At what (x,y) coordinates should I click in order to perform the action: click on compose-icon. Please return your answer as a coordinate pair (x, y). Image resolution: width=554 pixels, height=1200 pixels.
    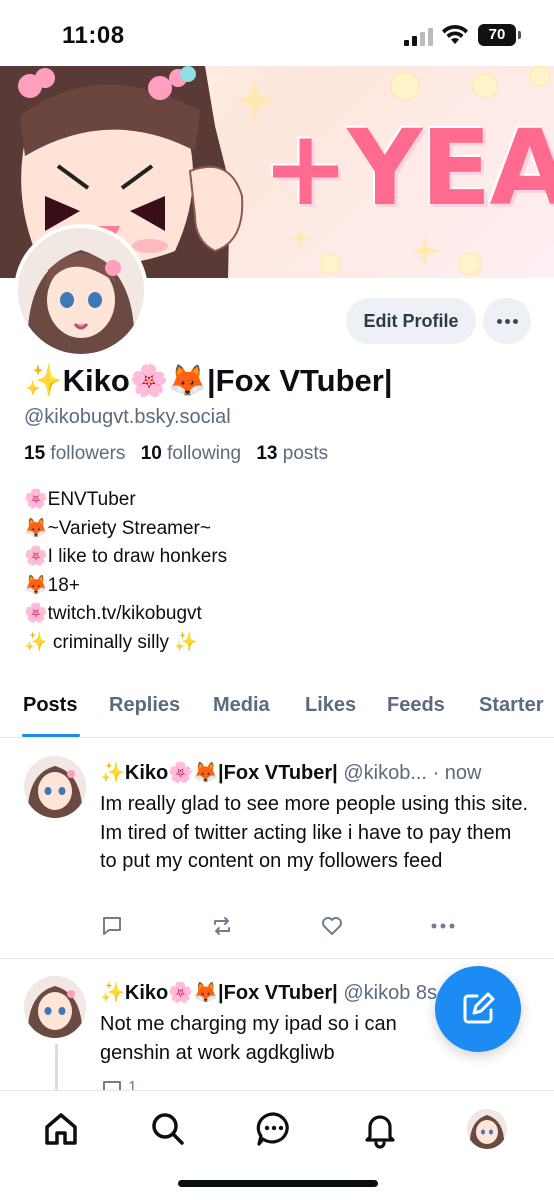
    Looking at the image, I should click on (479, 1008).